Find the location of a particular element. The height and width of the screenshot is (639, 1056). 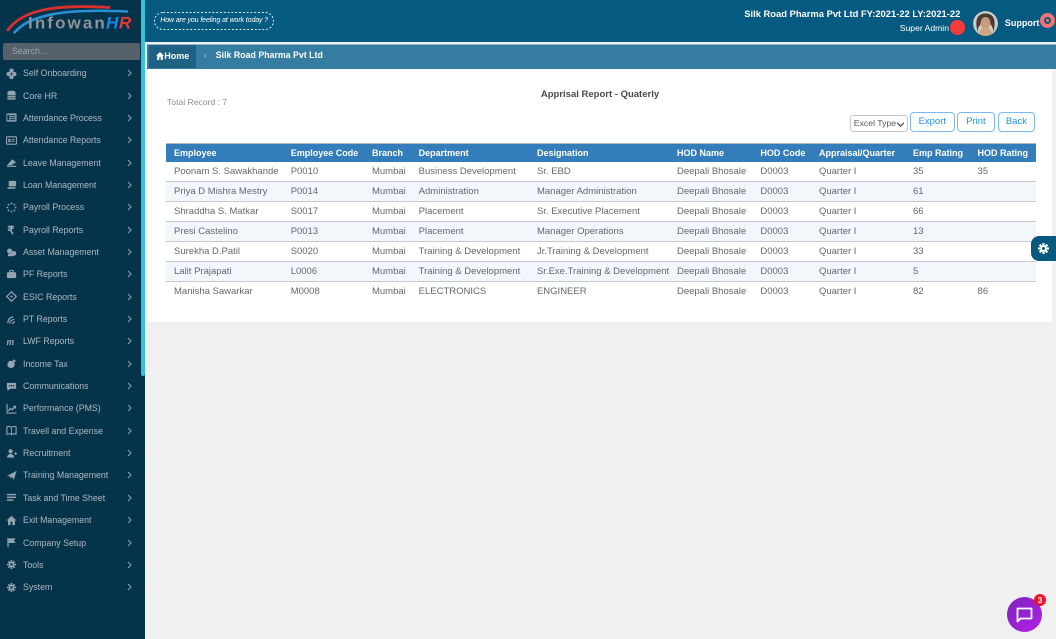

svg-text: R is located at coordinates (125, 23).